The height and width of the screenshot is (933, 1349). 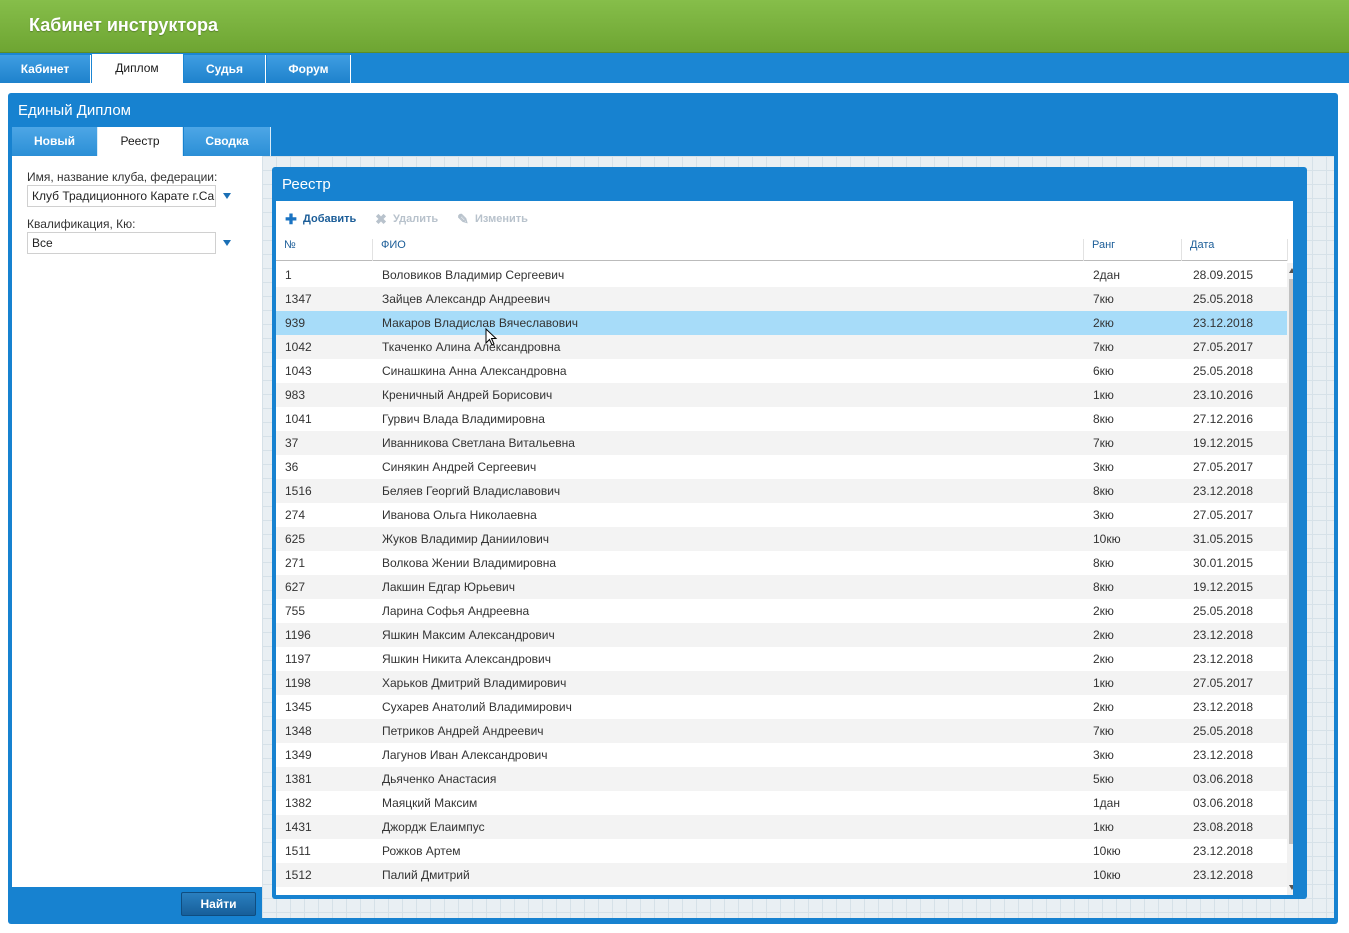 What do you see at coordinates (421, 851) in the screenshot?
I see `cell-fio: Рожков Артем` at bounding box center [421, 851].